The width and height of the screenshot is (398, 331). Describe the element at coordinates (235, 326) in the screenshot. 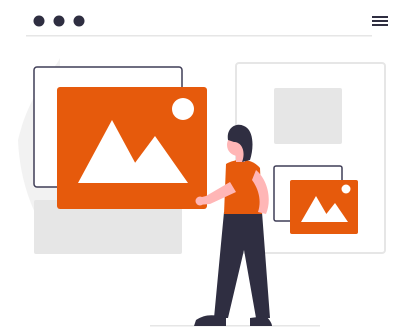

I see `floor-line` at that location.